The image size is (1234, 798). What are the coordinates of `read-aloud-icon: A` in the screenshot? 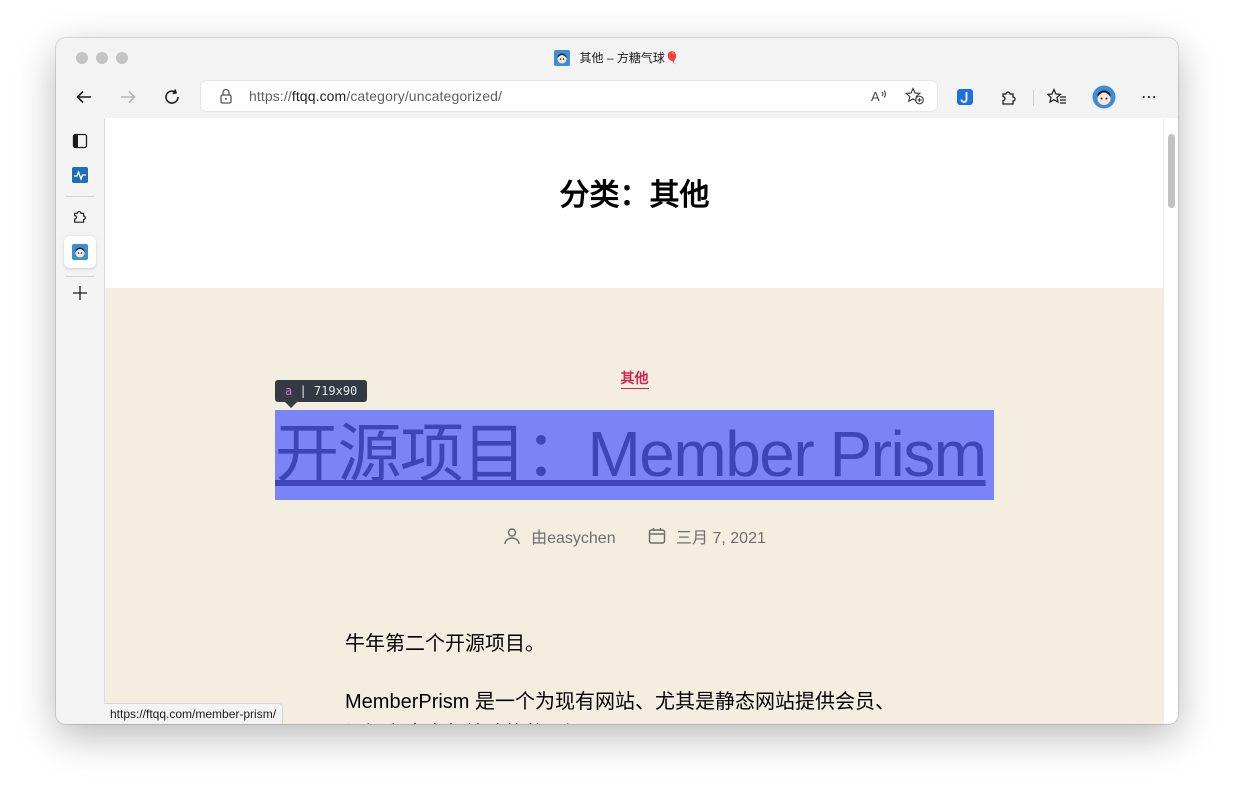 It's located at (879, 96).